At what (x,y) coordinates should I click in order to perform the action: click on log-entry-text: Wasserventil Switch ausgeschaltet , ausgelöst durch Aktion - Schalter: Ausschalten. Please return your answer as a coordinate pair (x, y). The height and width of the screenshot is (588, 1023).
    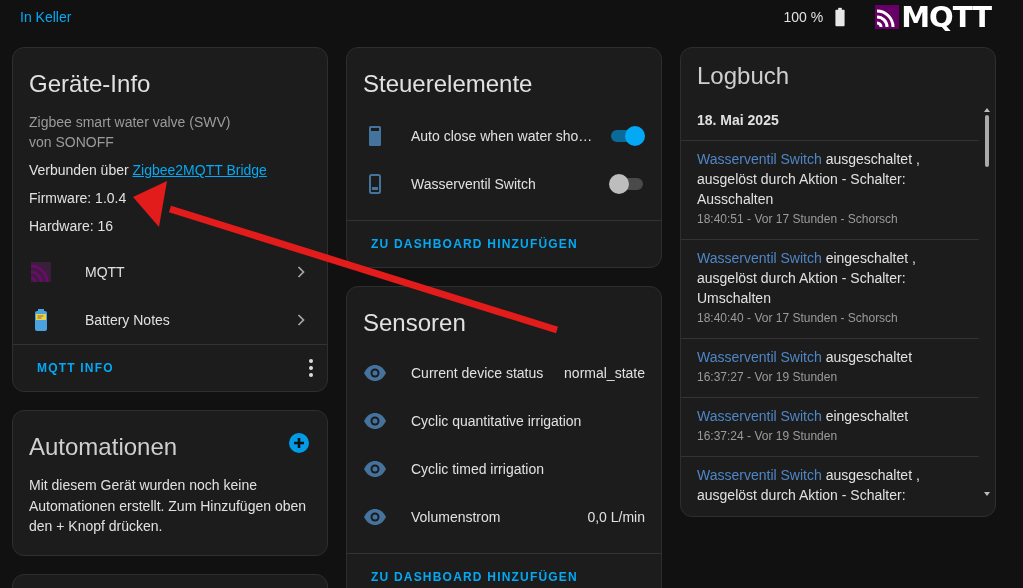
    Looking at the image, I should click on (809, 179).